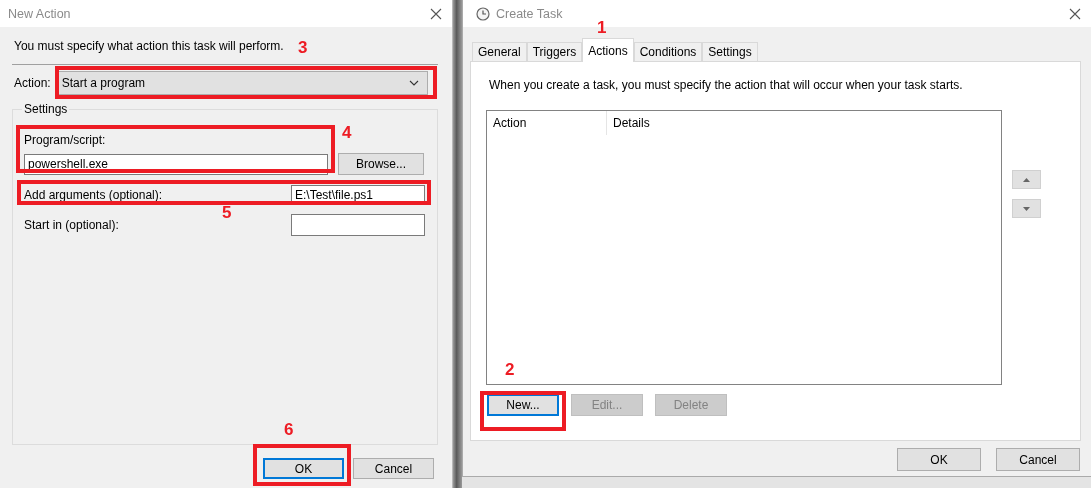 This screenshot has height=488, width=1091. I want to click on tab: Conditions, so click(668, 51).